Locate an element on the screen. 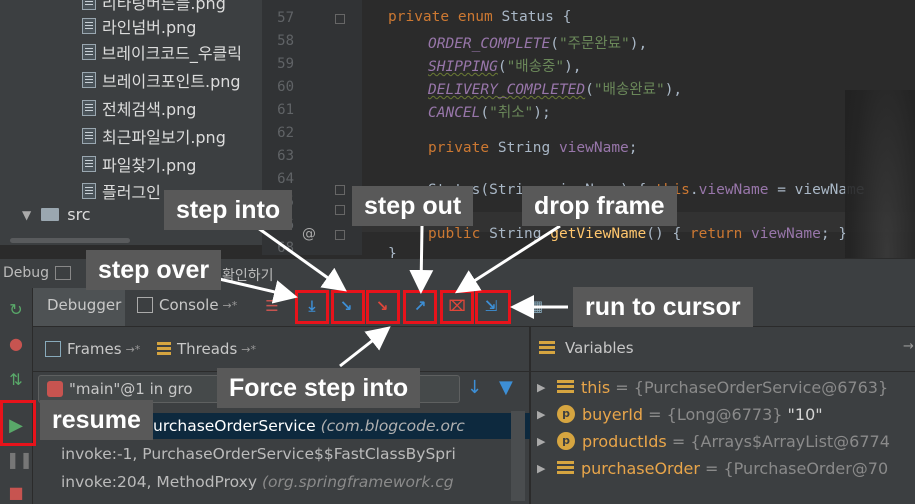  callout-force-step-into: Force step into is located at coordinates (319, 388).